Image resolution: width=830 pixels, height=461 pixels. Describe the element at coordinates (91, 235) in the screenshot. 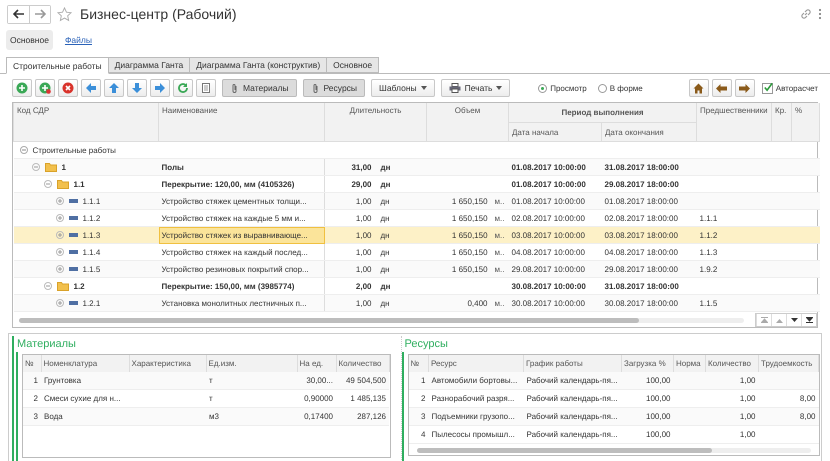

I see `tree-node: 1.1.3` at that location.